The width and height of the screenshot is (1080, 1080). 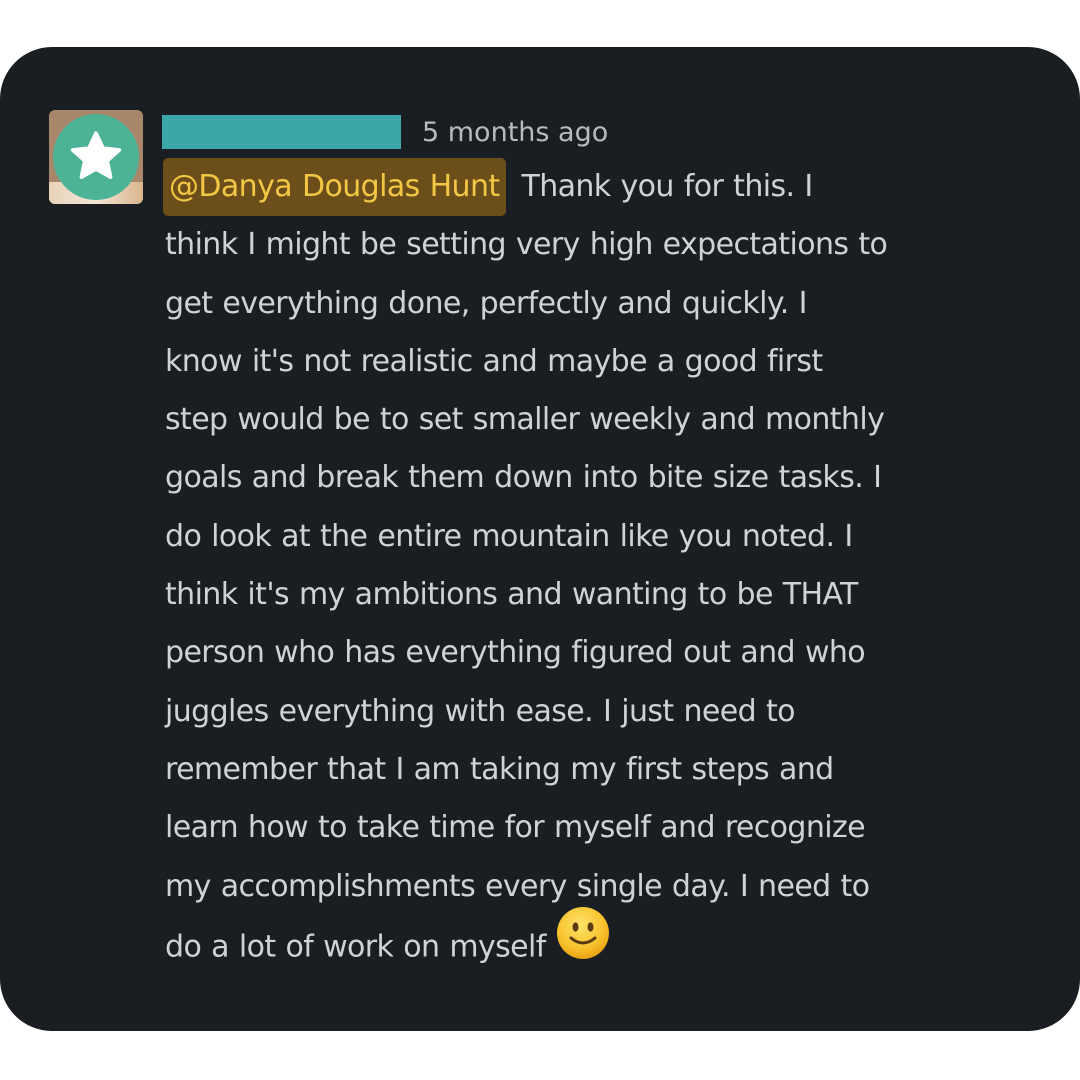 I want to click on star-icon, so click(x=96, y=155).